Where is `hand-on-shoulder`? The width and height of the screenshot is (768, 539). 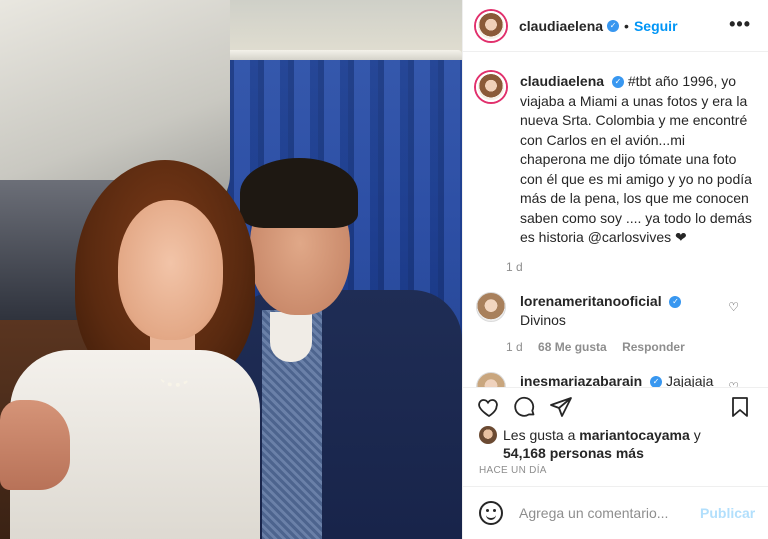
hand-on-shoulder is located at coordinates (35, 445).